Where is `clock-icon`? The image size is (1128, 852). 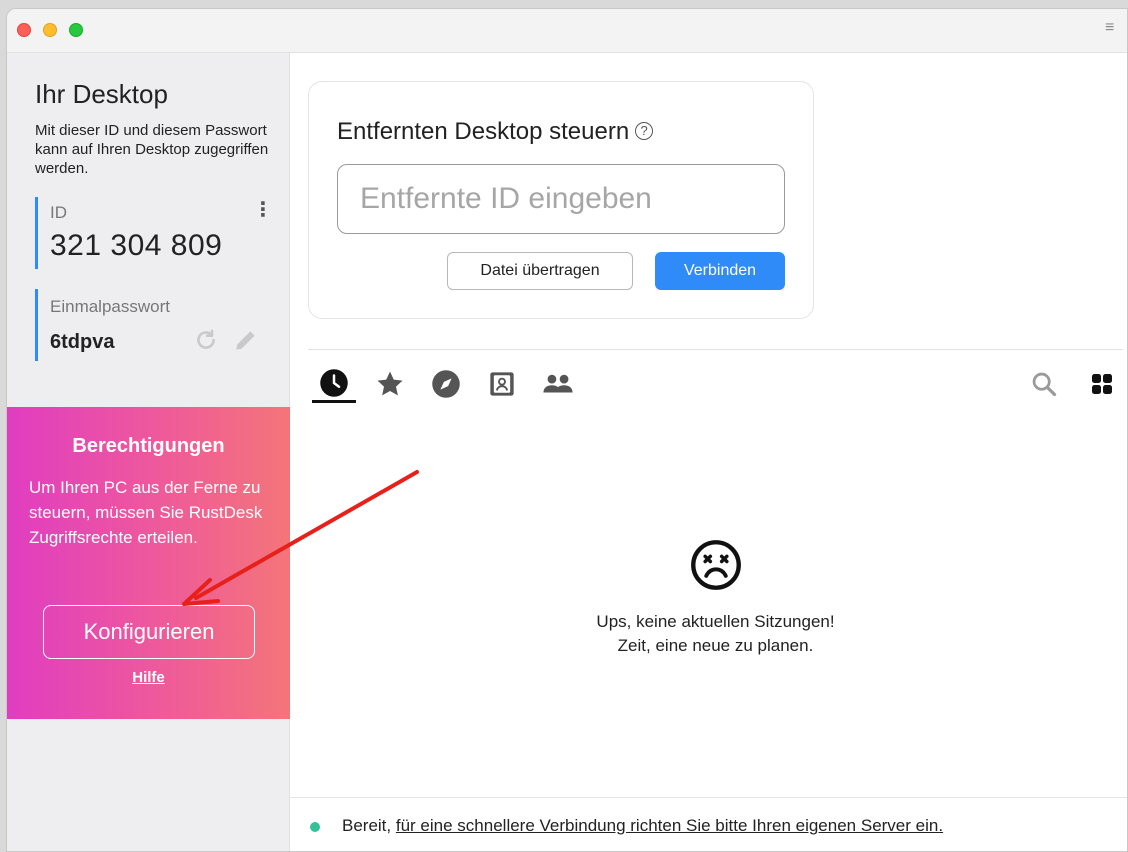
clock-icon is located at coordinates (334, 382).